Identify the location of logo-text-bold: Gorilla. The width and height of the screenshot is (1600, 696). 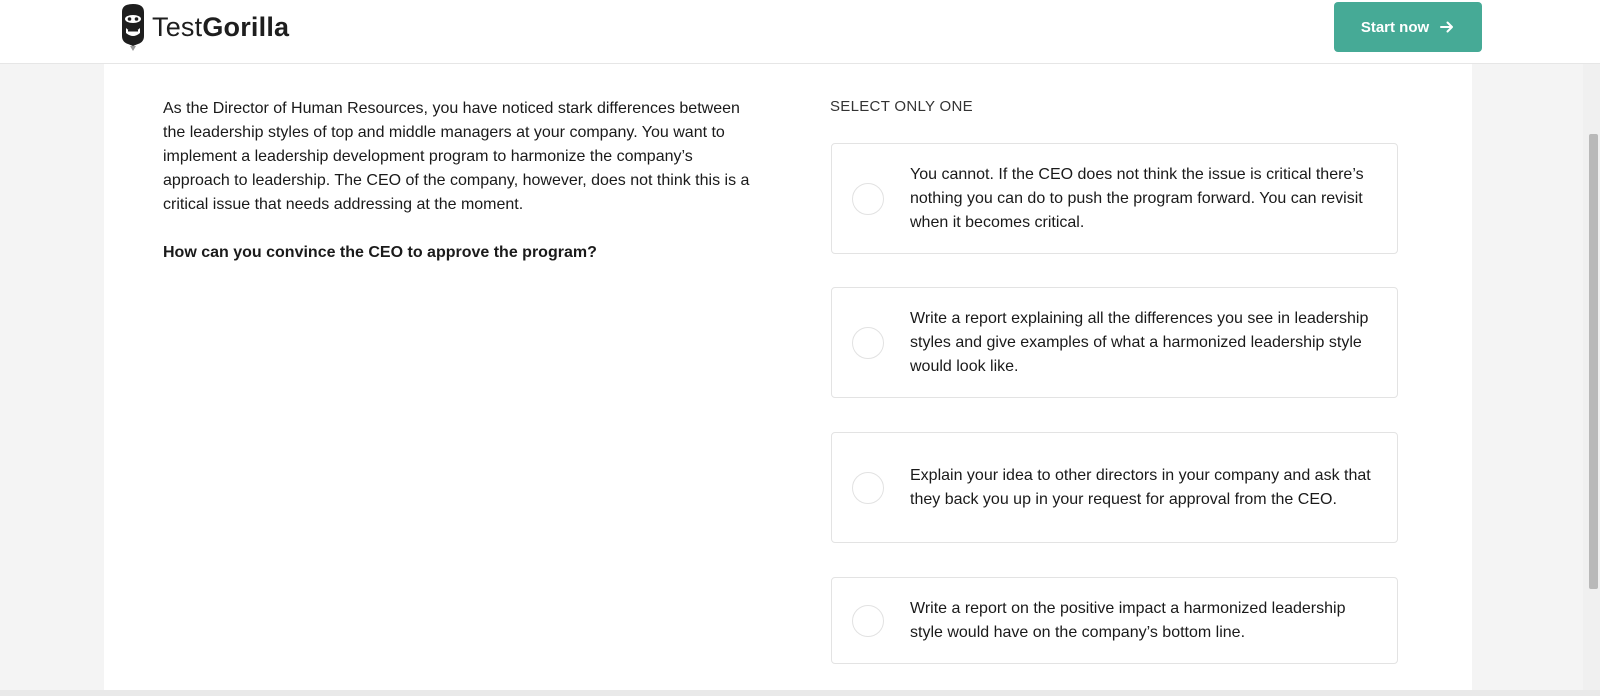
(246, 26).